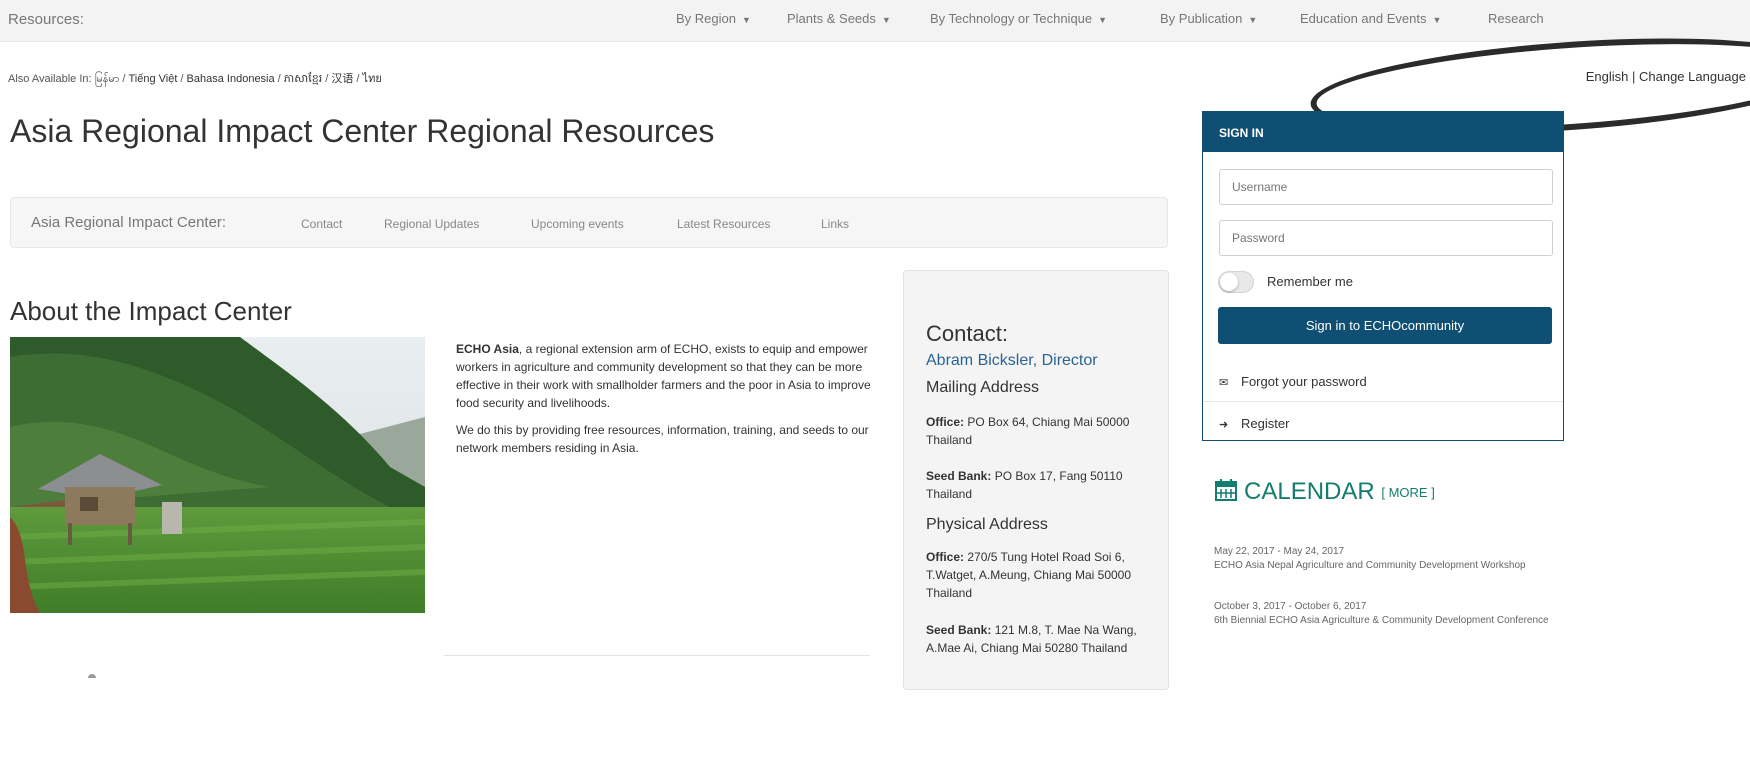 The image size is (1750, 778). I want to click on change-language-link: Change Language, so click(1692, 76).